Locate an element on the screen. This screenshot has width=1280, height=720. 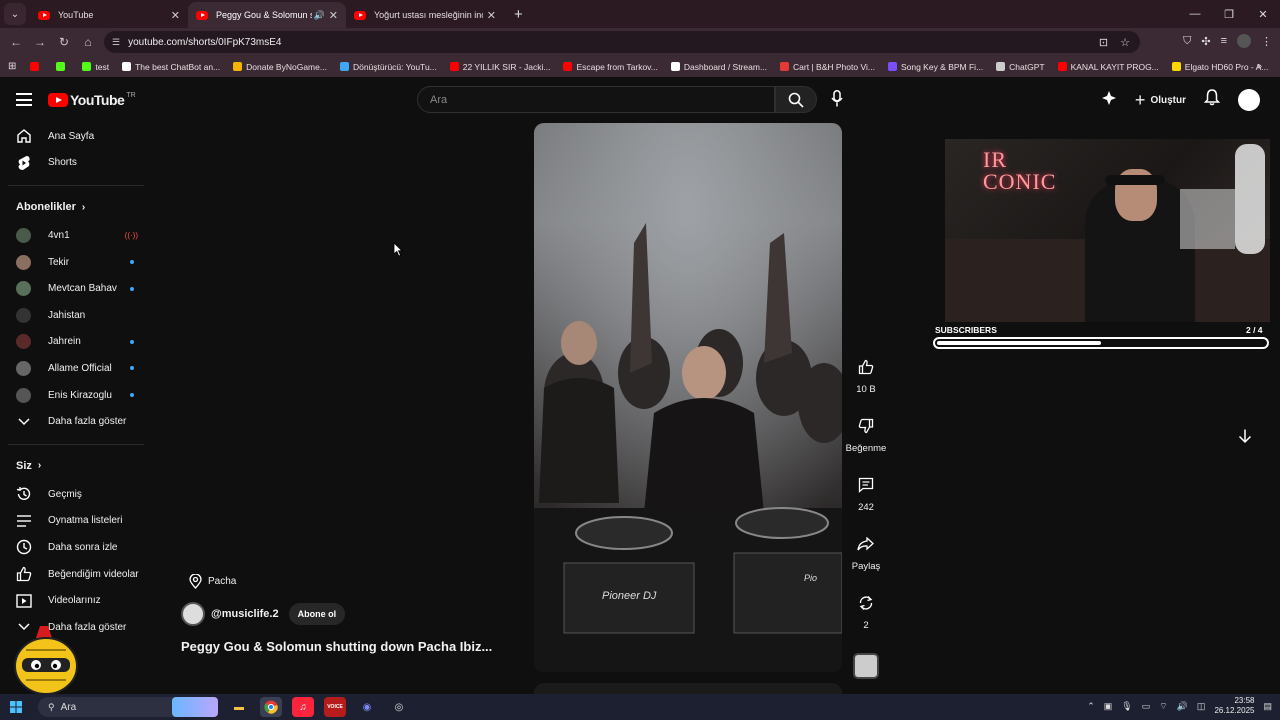
home-button-icon: ⌂ is located at coordinates (88, 42).